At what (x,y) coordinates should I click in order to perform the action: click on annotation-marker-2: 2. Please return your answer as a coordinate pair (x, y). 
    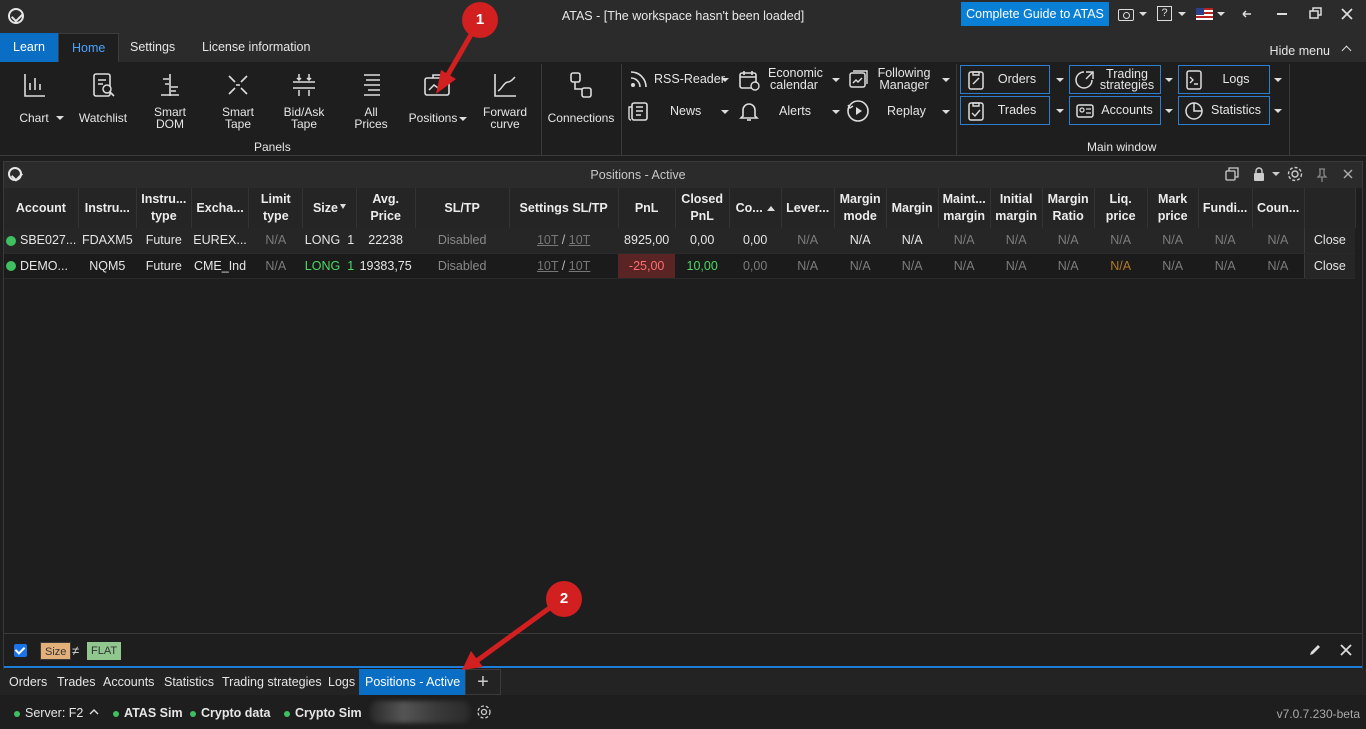
    Looking at the image, I should click on (564, 599).